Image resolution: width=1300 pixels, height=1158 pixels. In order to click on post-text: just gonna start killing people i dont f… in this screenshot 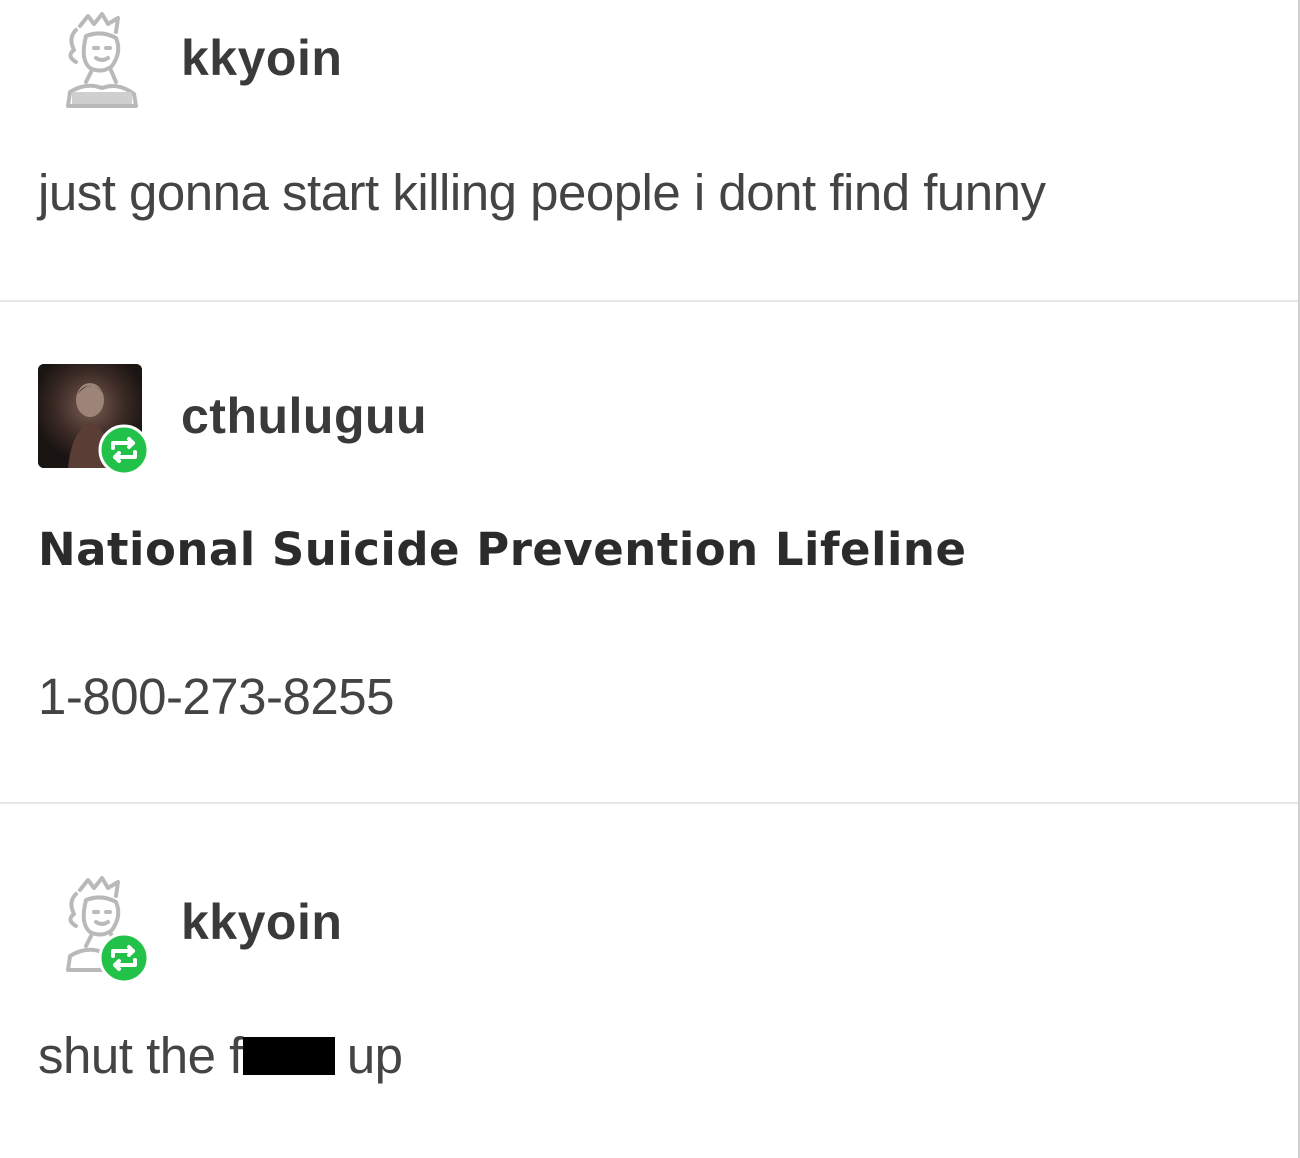, I will do `click(542, 192)`.